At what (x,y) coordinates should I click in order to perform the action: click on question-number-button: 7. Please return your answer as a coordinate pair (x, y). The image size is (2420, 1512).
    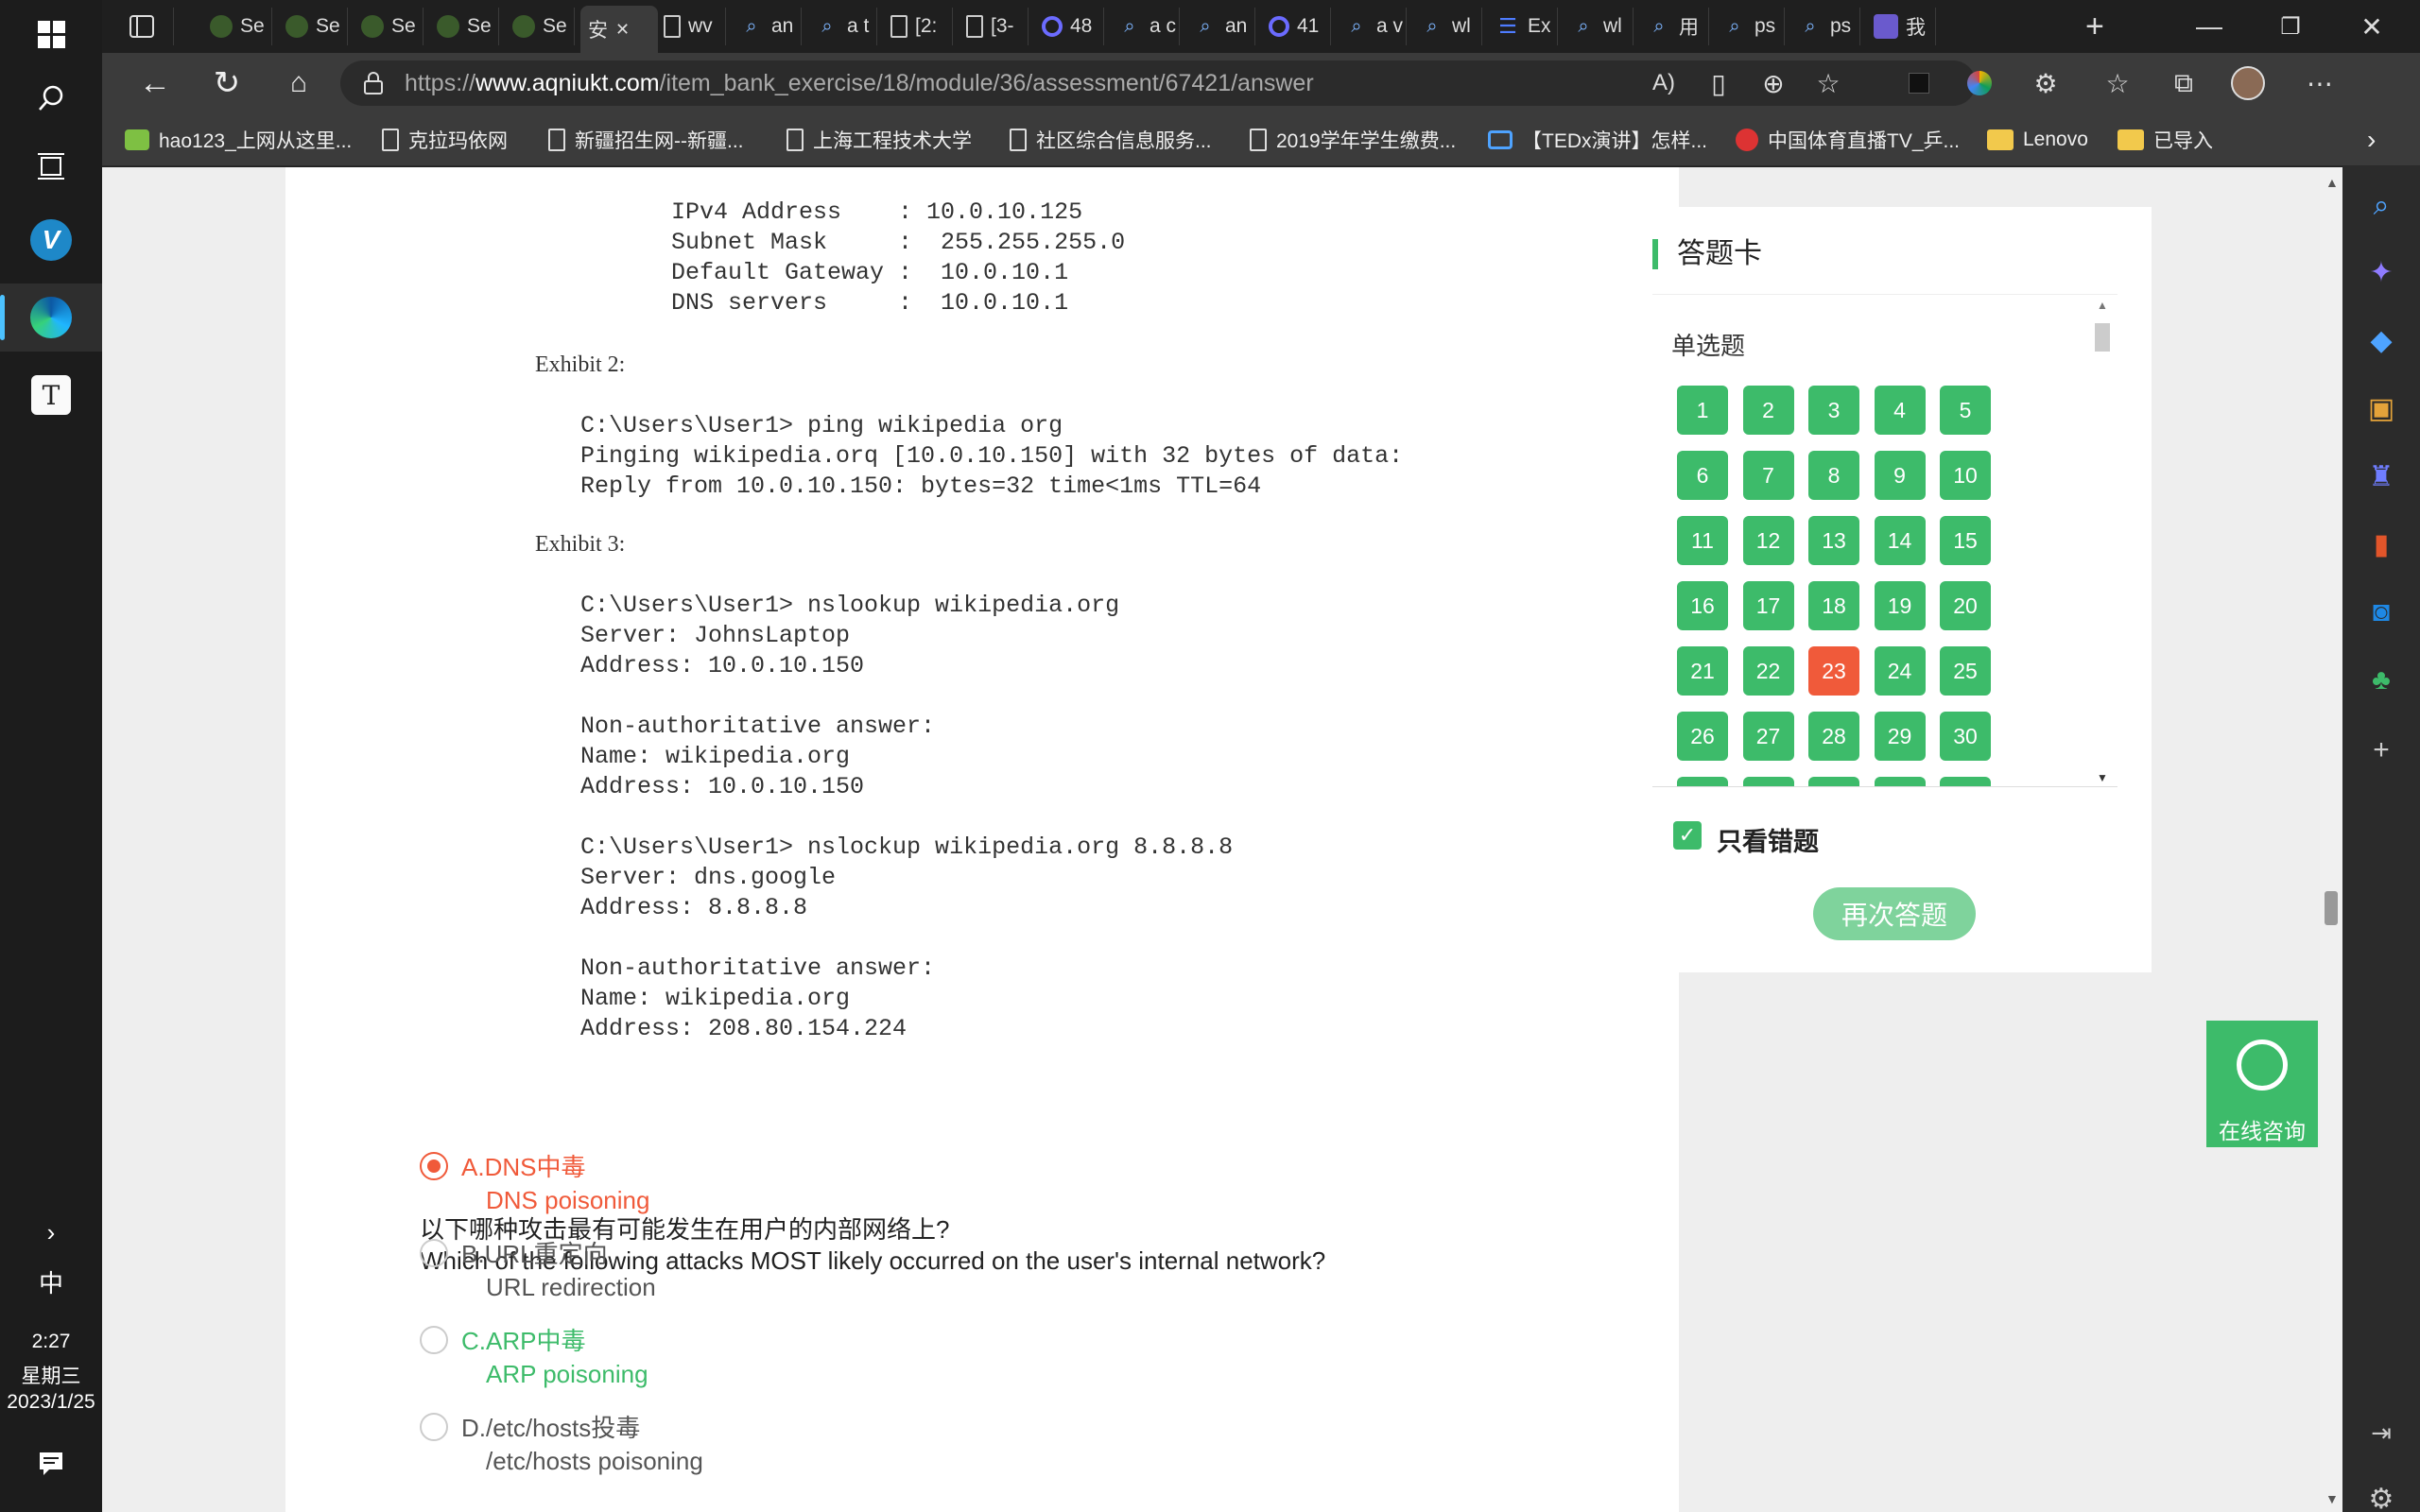
    Looking at the image, I should click on (1768, 475).